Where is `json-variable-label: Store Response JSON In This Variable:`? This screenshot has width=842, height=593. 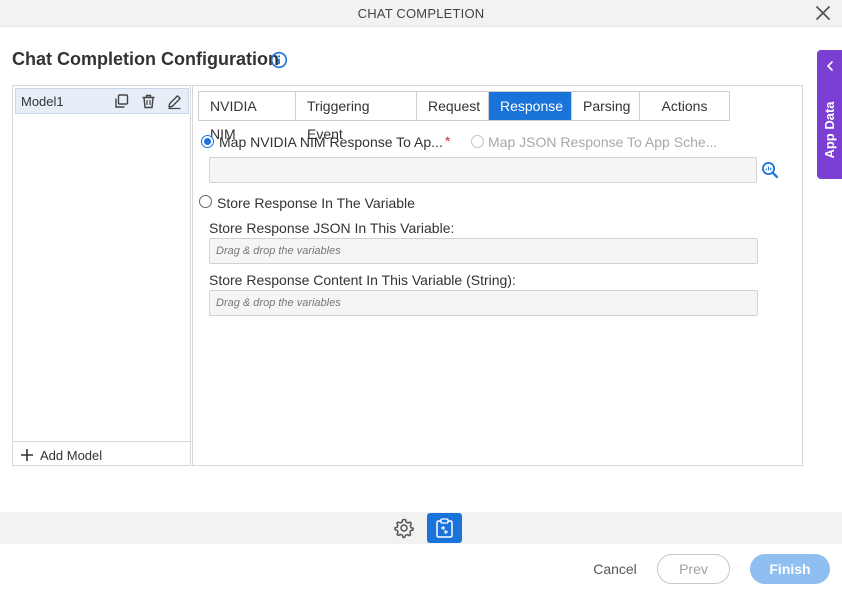 json-variable-label: Store Response JSON In This Variable: is located at coordinates (332, 228).